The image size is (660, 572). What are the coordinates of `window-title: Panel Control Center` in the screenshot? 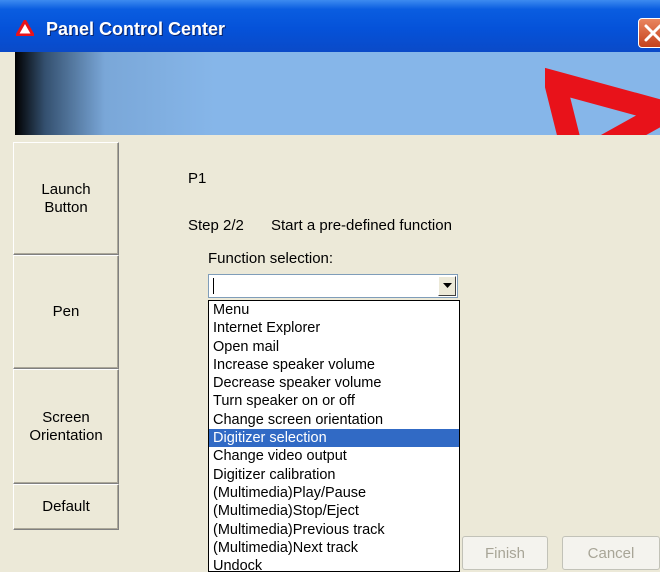 It's located at (136, 29).